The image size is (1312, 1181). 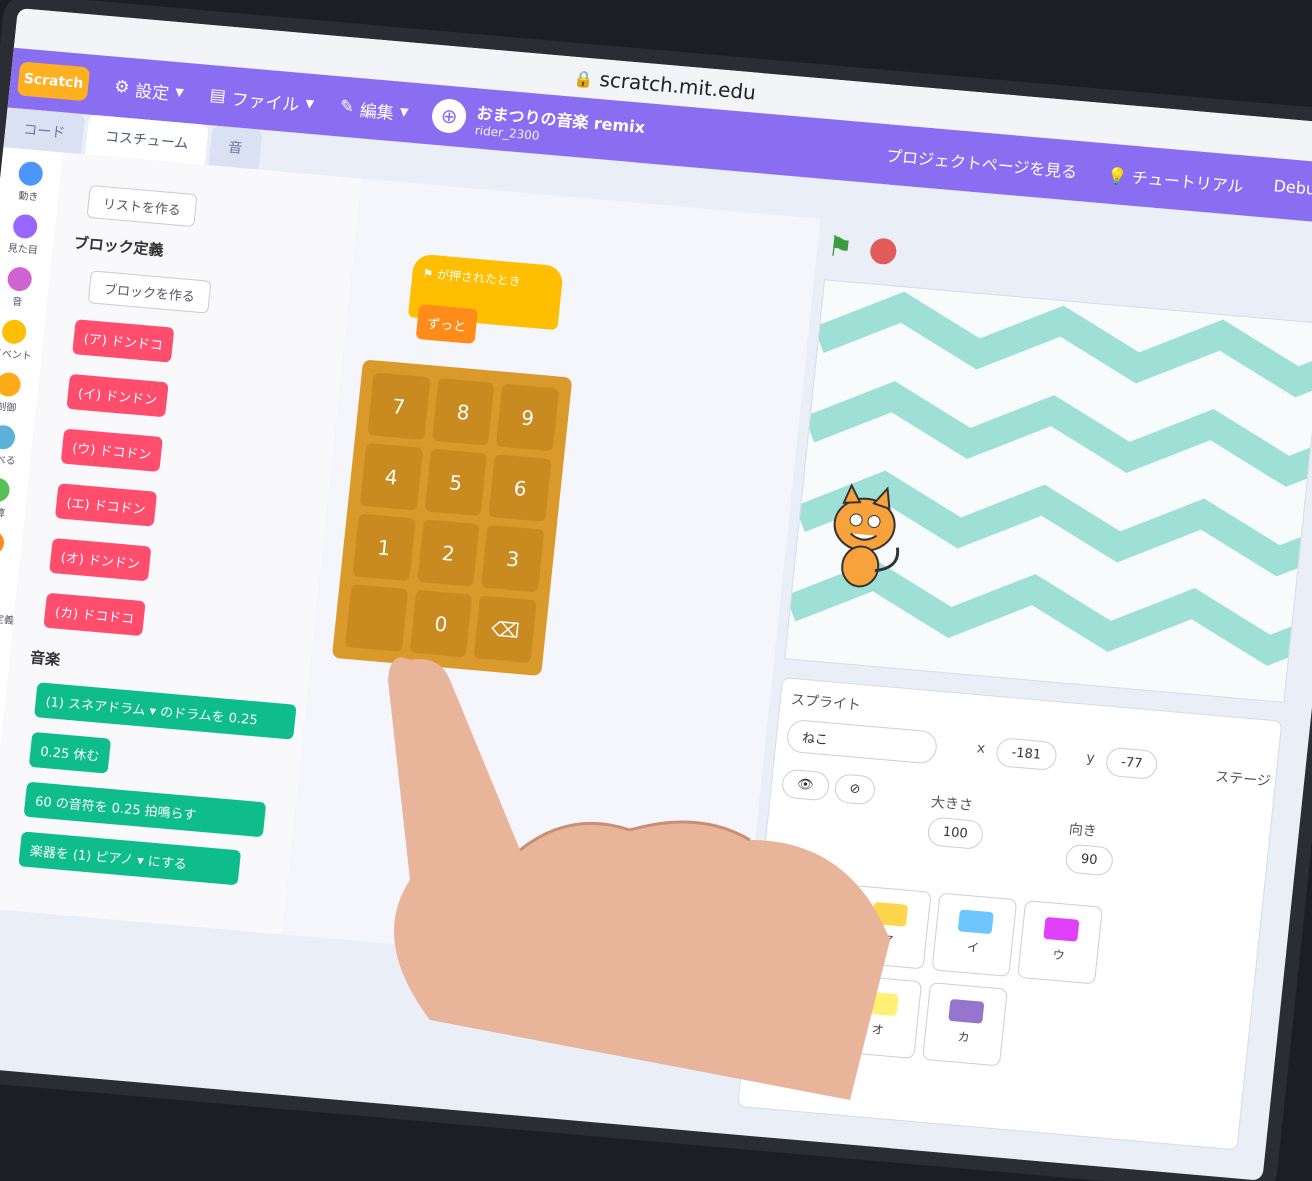 What do you see at coordinates (974, 935) in the screenshot?
I see `sprite-thumb: イ` at bounding box center [974, 935].